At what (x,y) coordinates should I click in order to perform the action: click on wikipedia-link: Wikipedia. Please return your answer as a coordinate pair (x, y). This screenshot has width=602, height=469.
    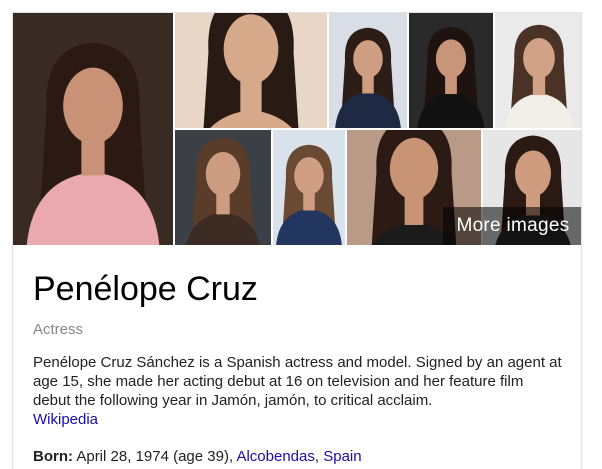
    Looking at the image, I should click on (65, 419).